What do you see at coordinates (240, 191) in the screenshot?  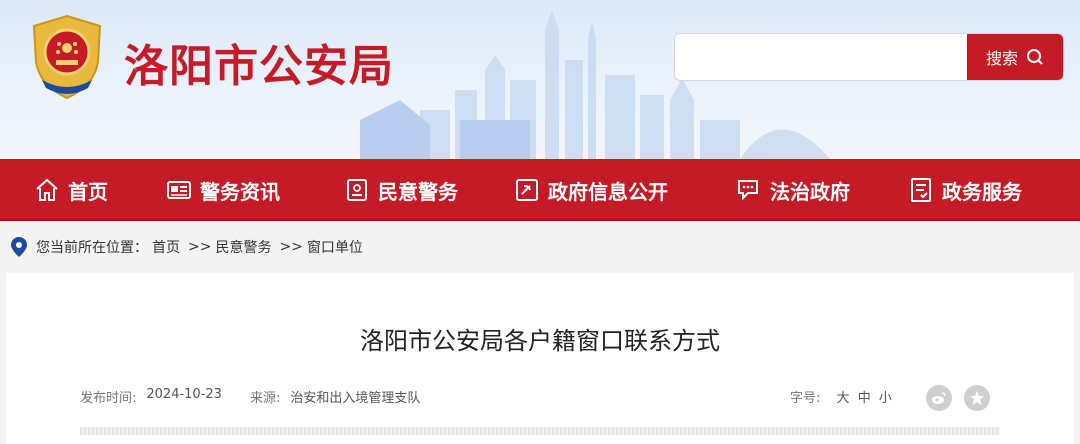 I see `nav-label: 警务资讯` at bounding box center [240, 191].